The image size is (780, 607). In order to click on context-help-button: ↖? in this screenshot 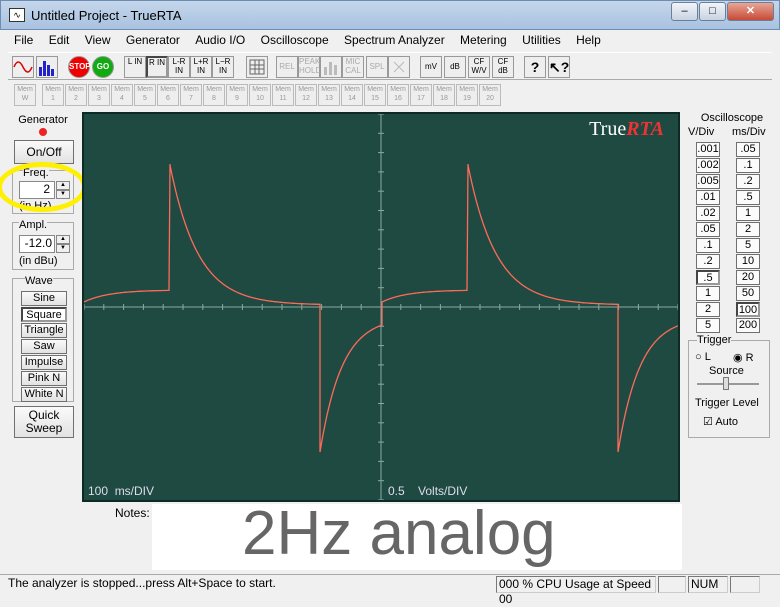, I will do `click(559, 67)`.